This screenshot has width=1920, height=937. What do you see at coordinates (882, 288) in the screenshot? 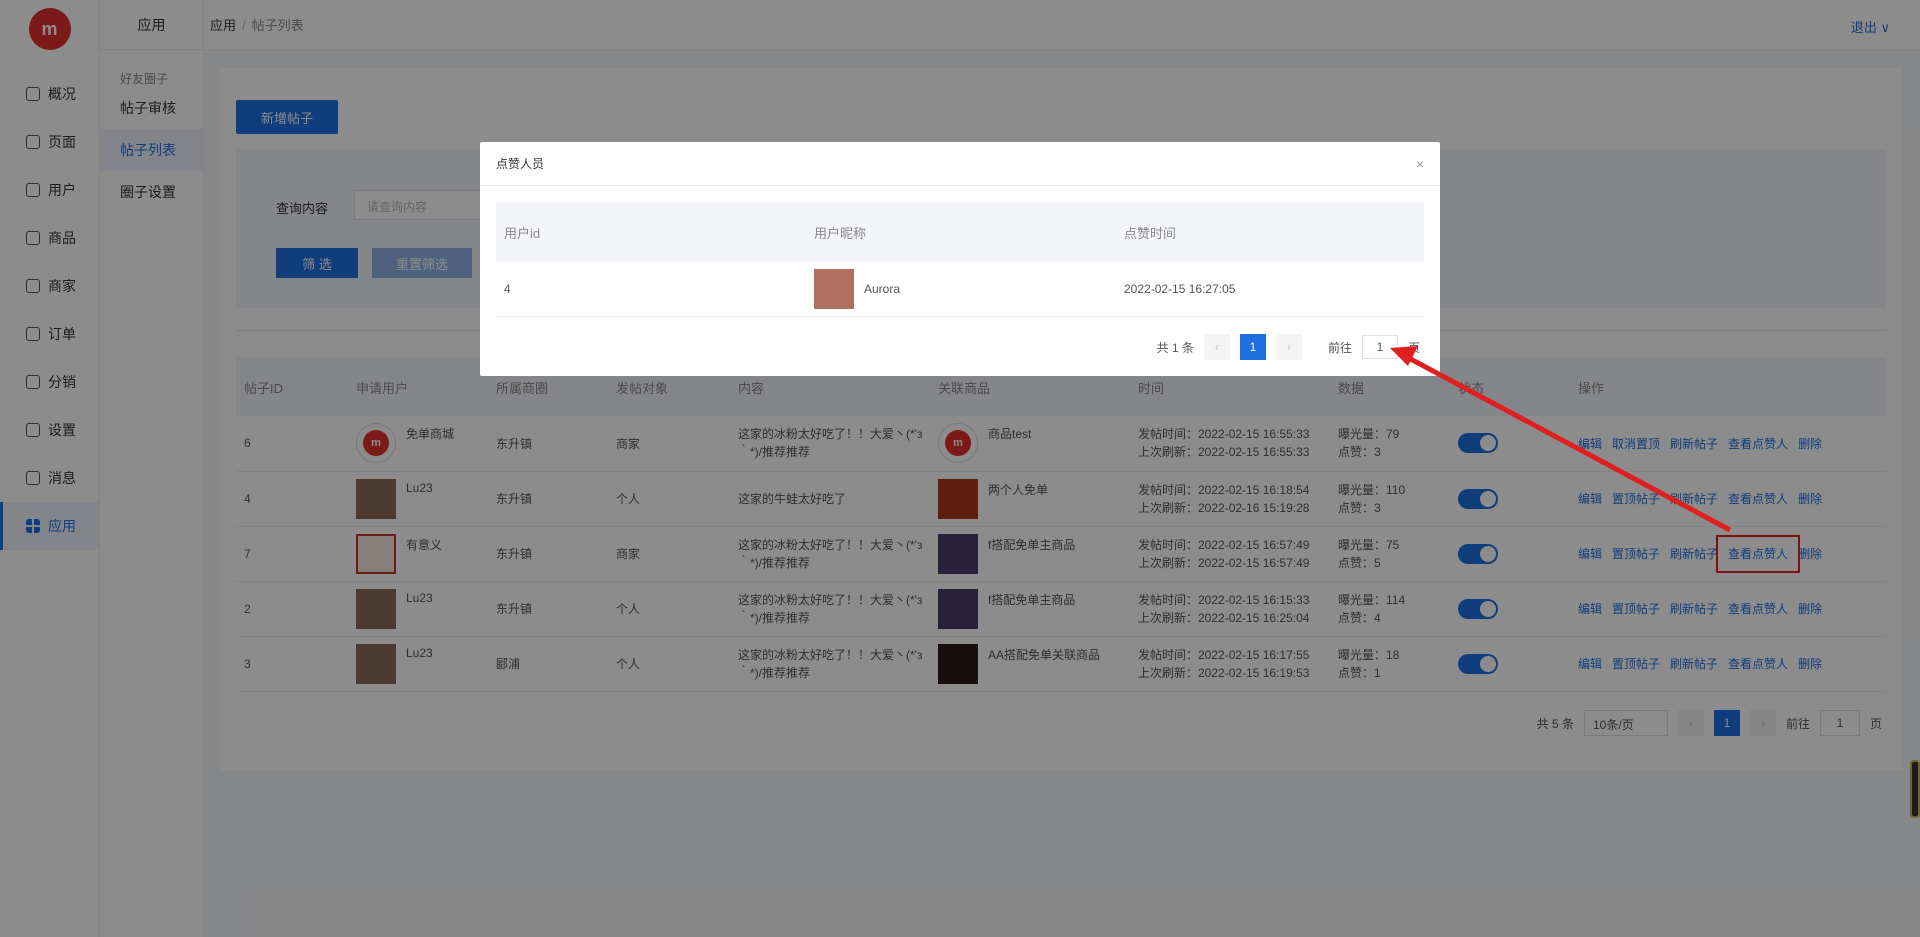
I see `liker-nickname: Aurora` at bounding box center [882, 288].